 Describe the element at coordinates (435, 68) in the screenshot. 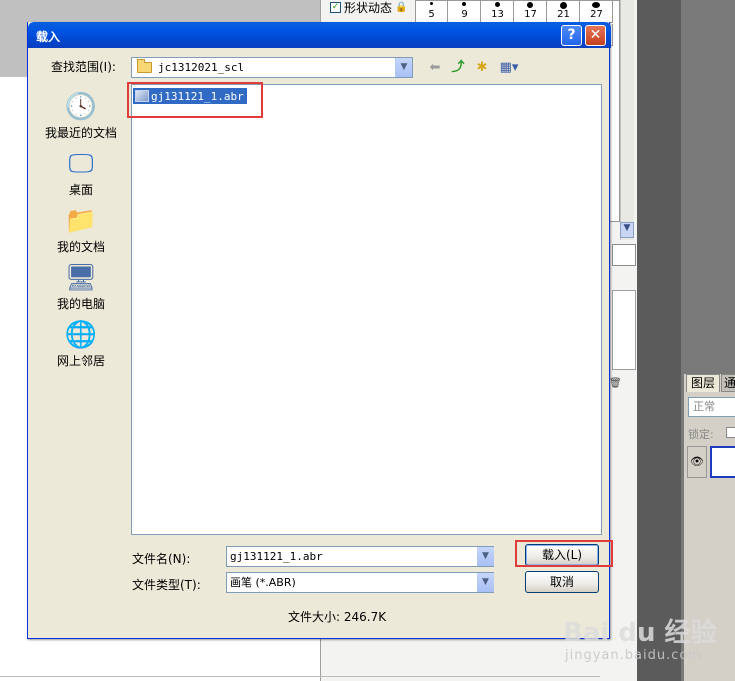

I see `back-icon: ⬅` at that location.